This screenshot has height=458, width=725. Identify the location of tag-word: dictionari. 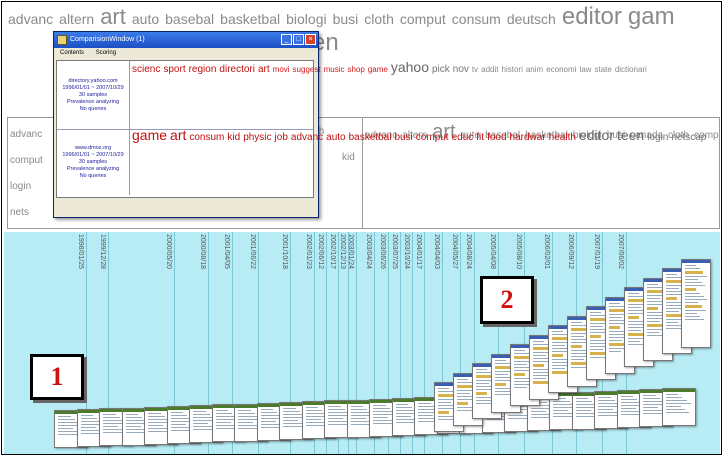
(631, 69).